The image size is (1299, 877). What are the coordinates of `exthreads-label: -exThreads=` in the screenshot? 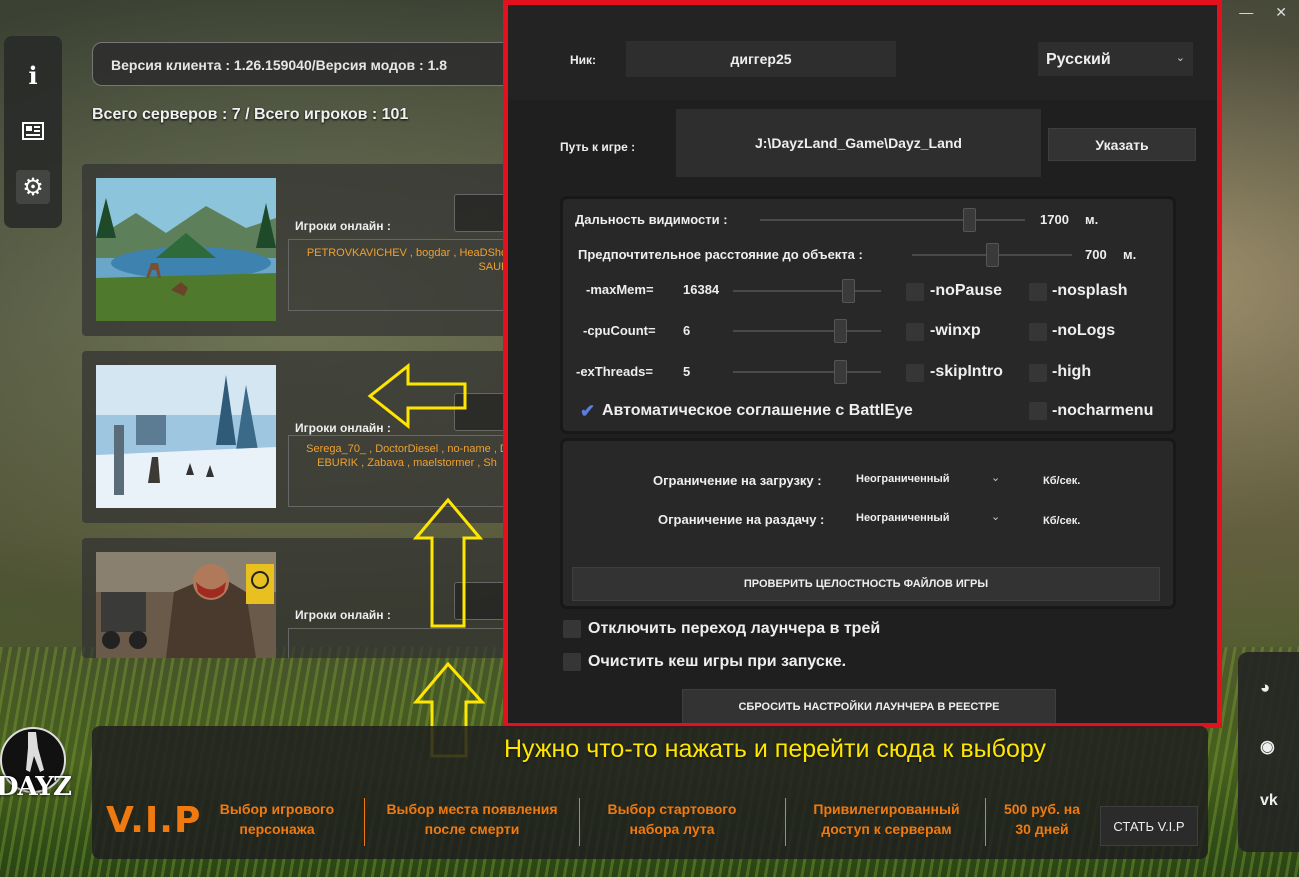 It's located at (614, 371).